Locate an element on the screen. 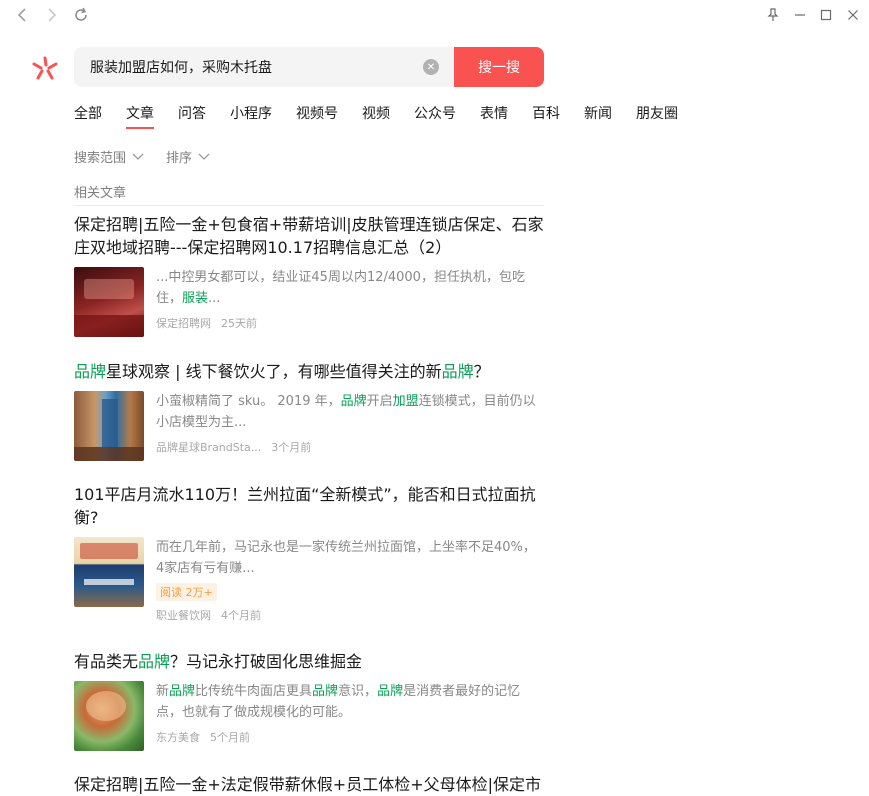 This screenshot has width=869, height=796. result-time: 25天前 is located at coordinates (239, 323).